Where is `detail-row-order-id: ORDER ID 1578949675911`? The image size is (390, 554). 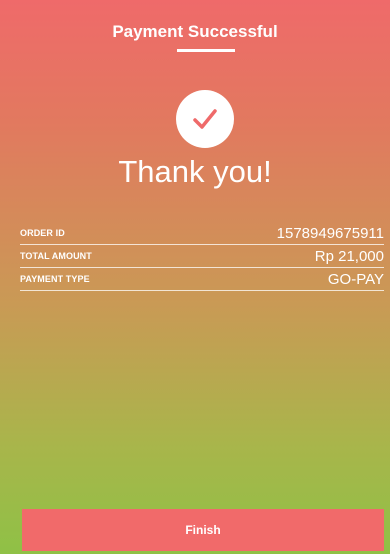
detail-row-order-id: ORDER ID 1578949675911 is located at coordinates (202, 233).